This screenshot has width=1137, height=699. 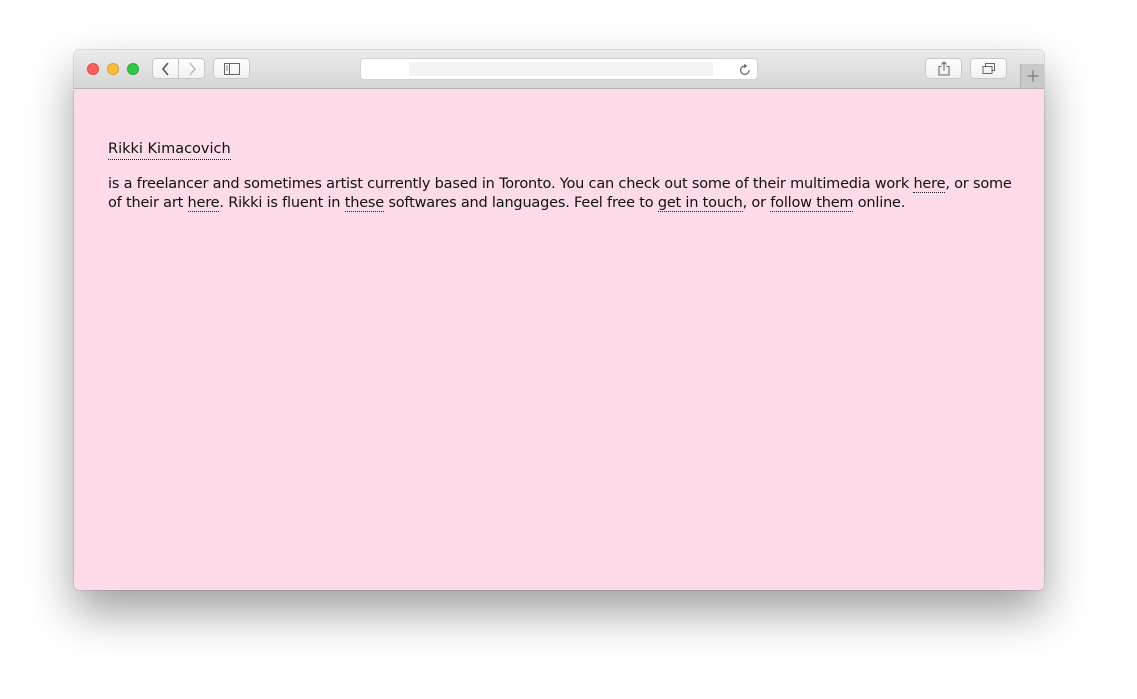 I want to click on tab-overview-button, so click(x=988, y=68).